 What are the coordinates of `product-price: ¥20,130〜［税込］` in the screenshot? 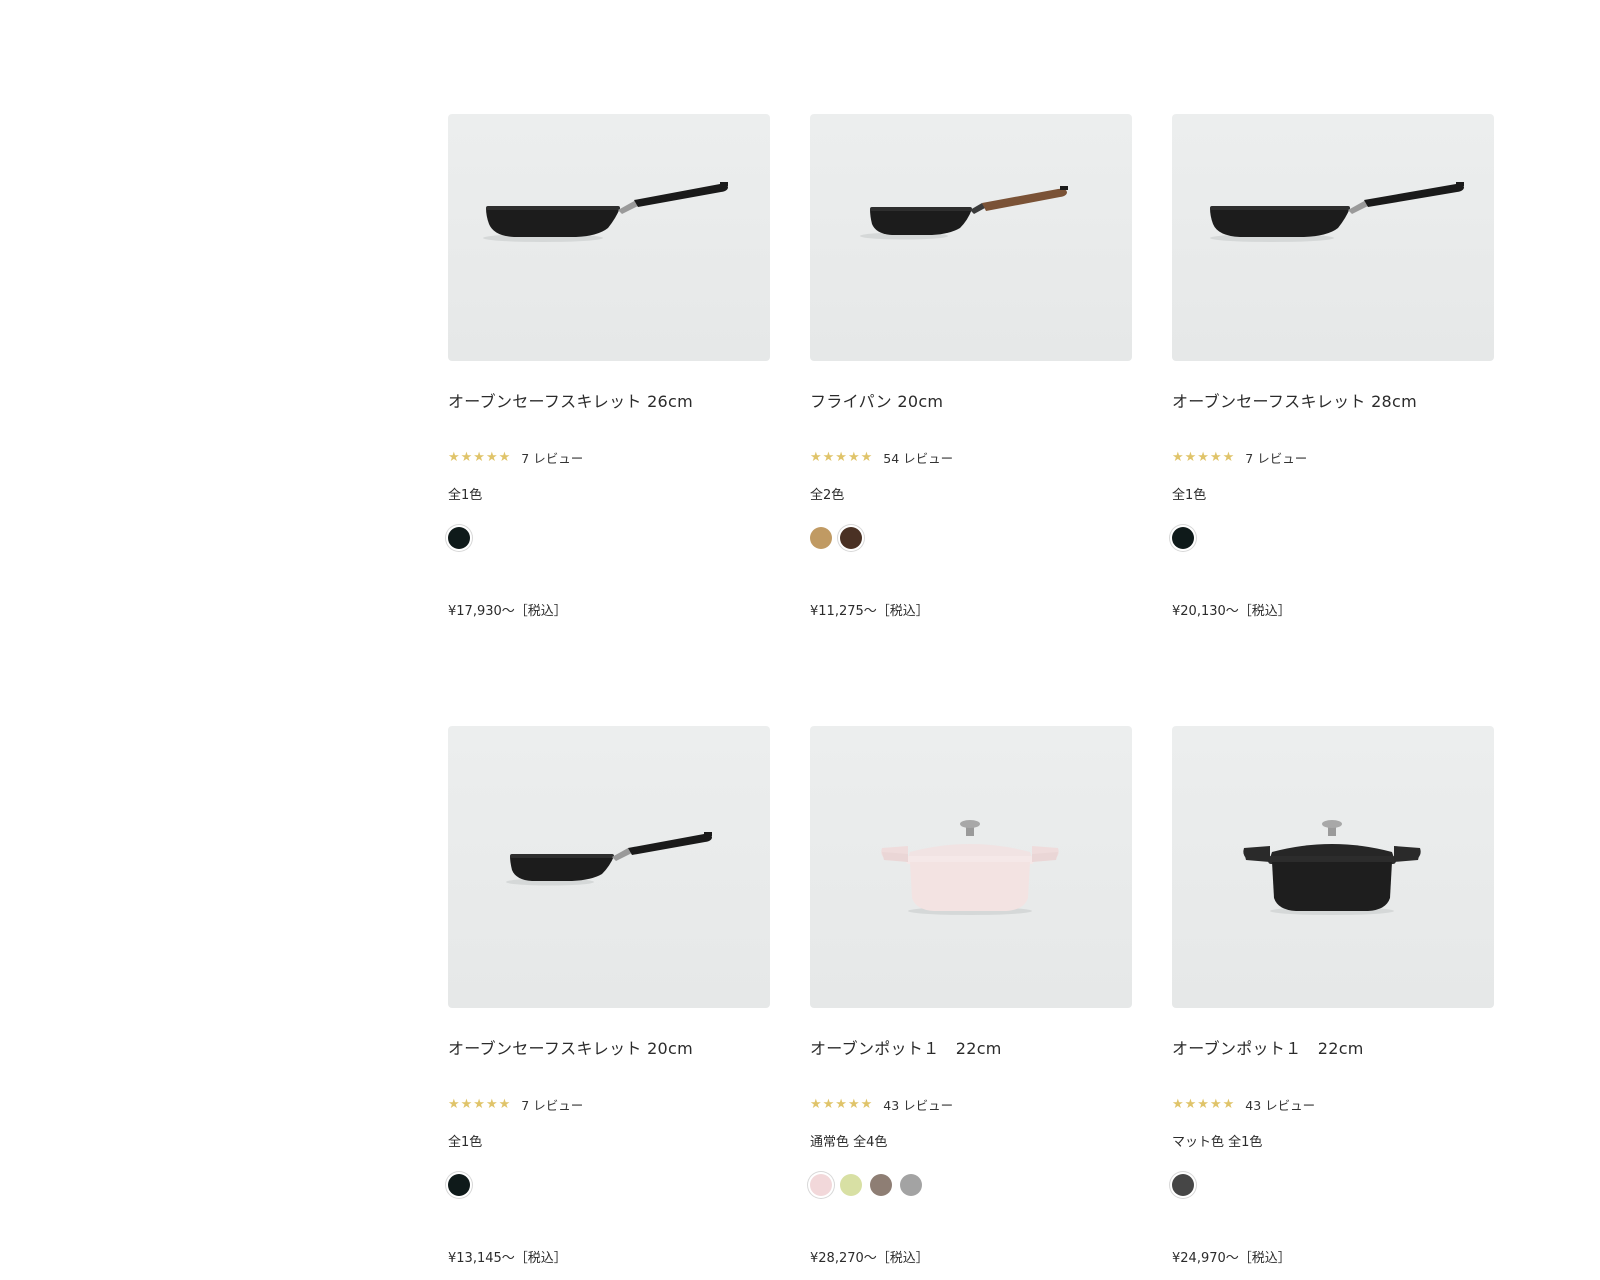 It's located at (1231, 611).